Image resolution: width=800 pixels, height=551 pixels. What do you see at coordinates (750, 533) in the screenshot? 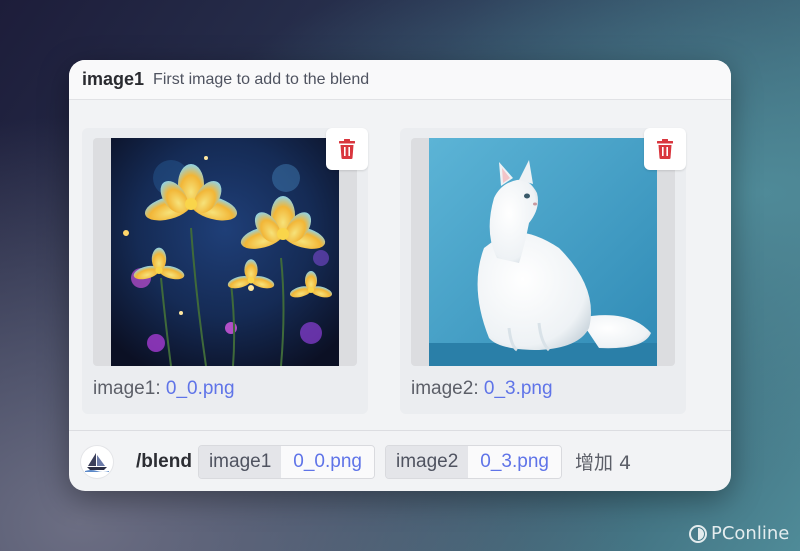
I see `watermark-text: PConline` at bounding box center [750, 533].